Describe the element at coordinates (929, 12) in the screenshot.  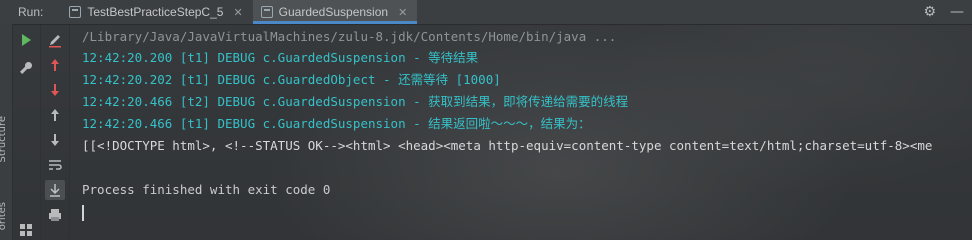
I see `gear-icon: ⚙` at that location.